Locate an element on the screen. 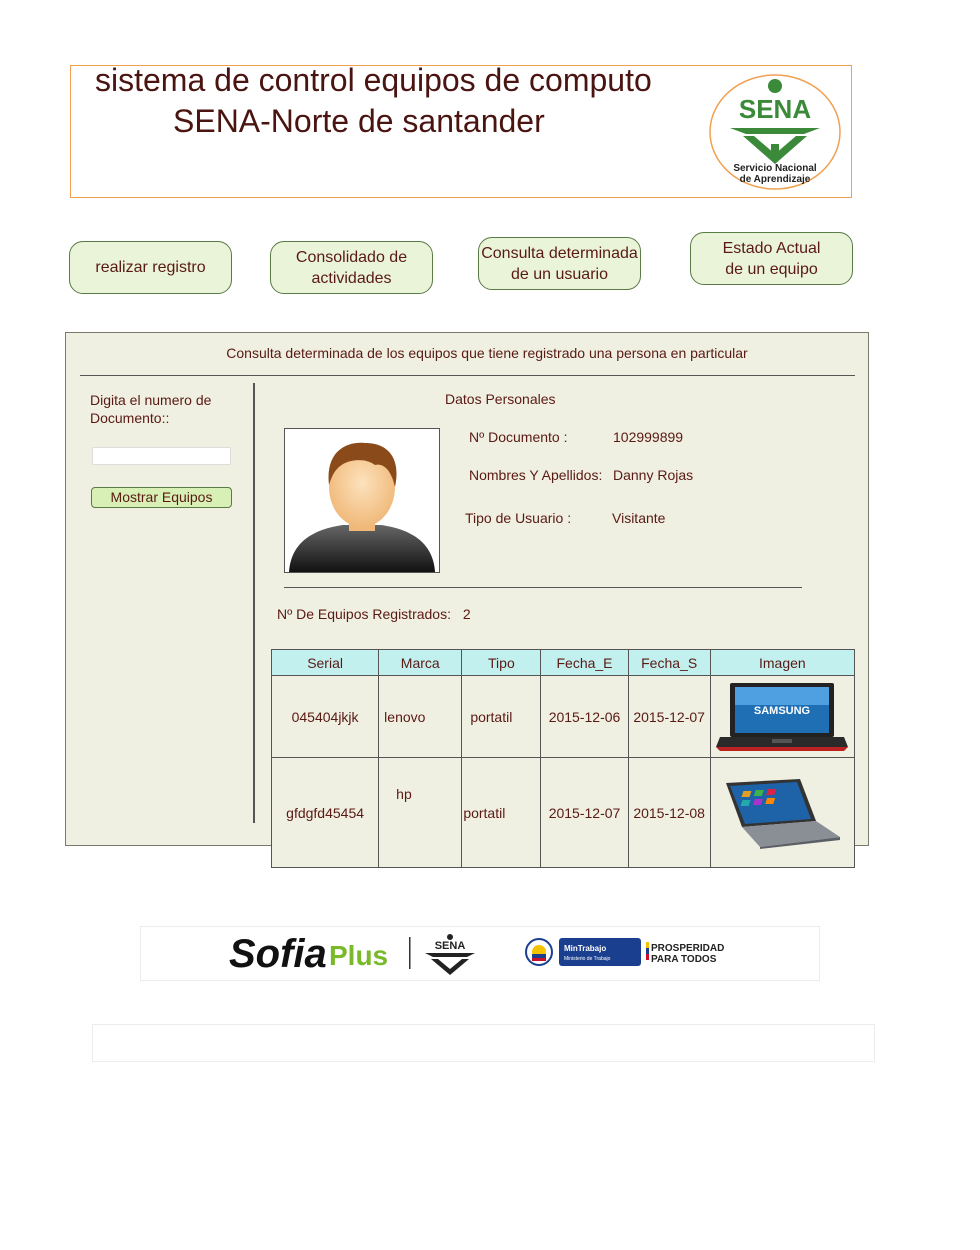 This screenshot has height=1250, width=980. consolidated-label-1: Consolidado de is located at coordinates (351, 257).